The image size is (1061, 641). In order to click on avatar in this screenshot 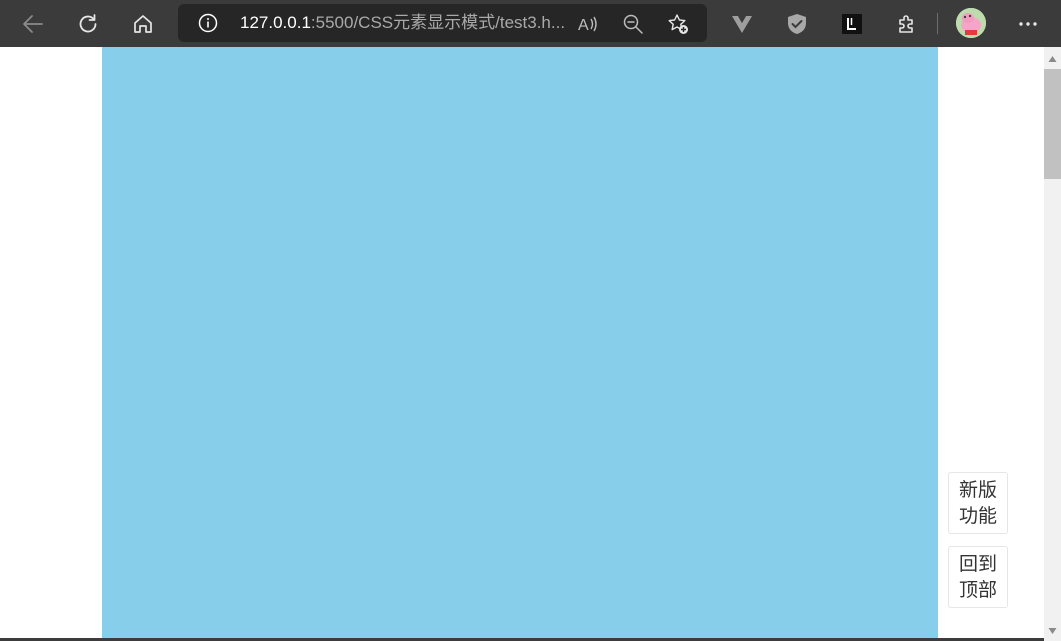, I will do `click(971, 23)`.